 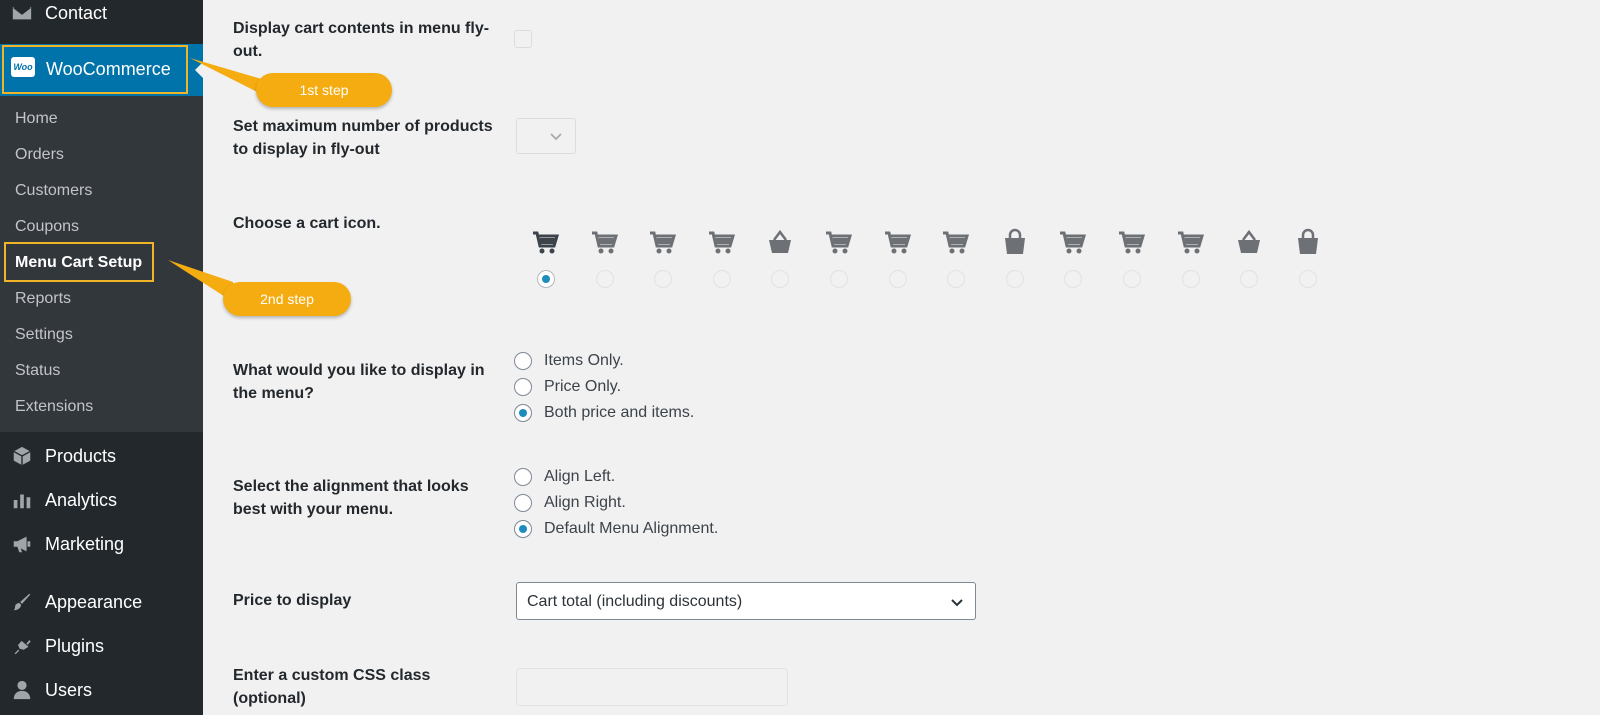 What do you see at coordinates (1308, 243) in the screenshot?
I see `bag-2-icon` at bounding box center [1308, 243].